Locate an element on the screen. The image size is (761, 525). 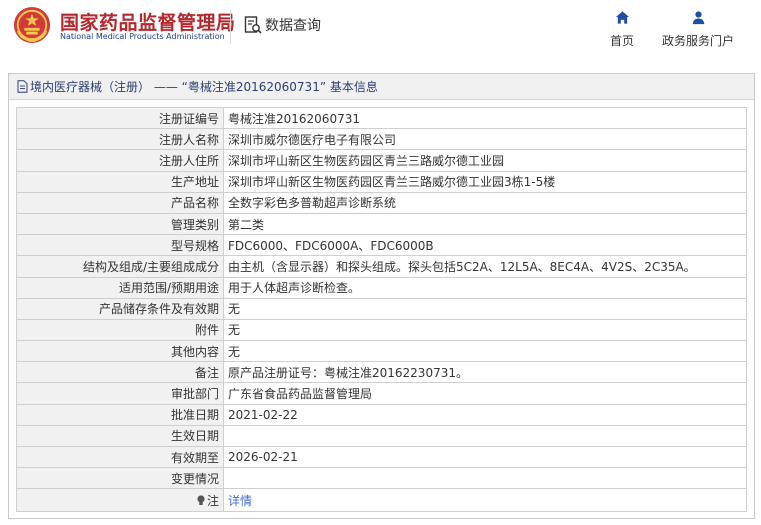
table-row: 产品名称 全数字彩色多普勒超声诊断系统 is located at coordinates (381, 202).